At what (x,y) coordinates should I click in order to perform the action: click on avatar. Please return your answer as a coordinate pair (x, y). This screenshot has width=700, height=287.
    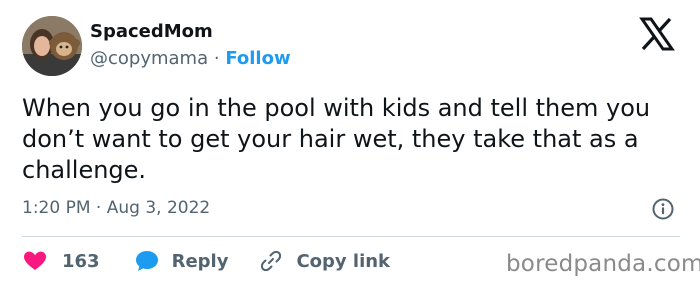
    Looking at the image, I should click on (52, 46).